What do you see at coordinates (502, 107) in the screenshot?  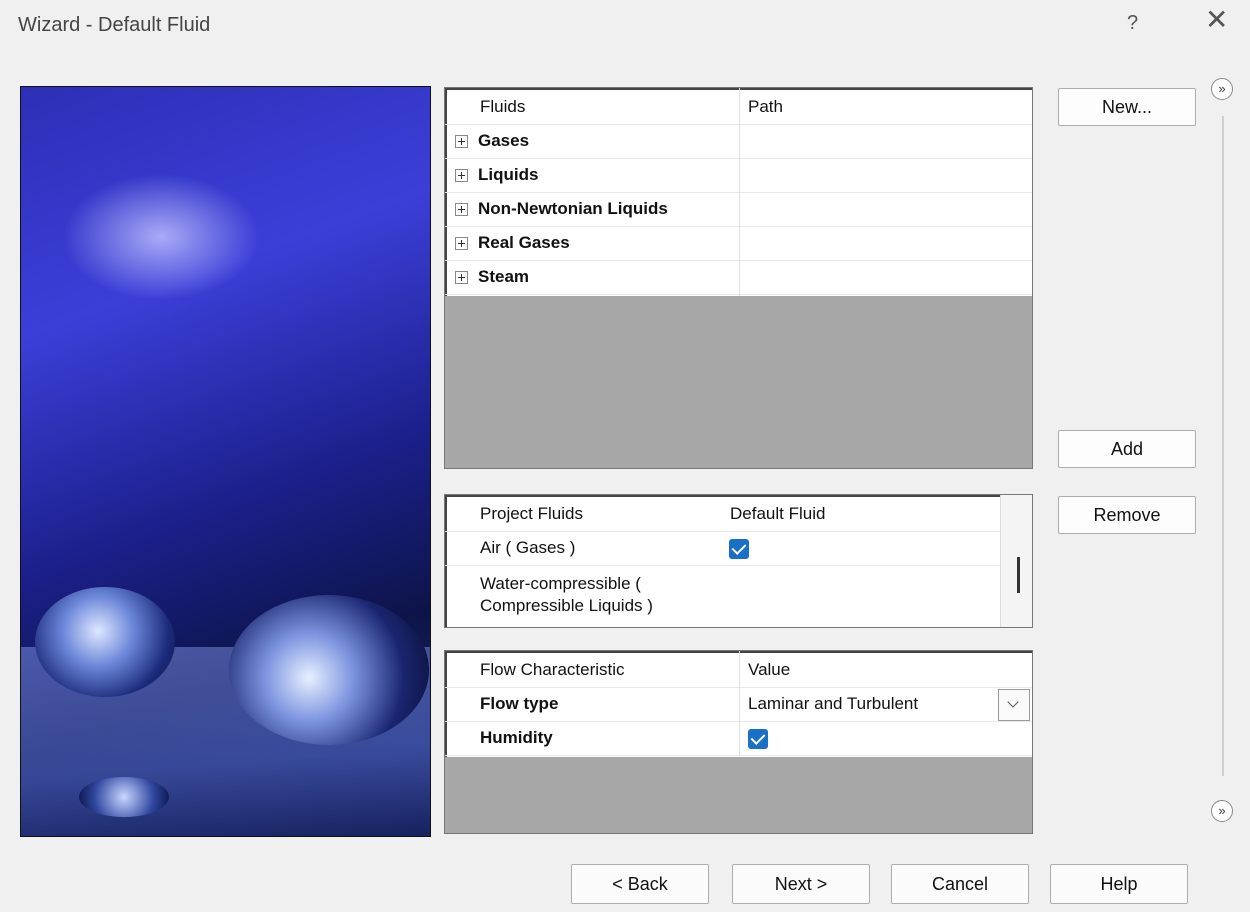 I see `column-header-fluids: Fluids` at bounding box center [502, 107].